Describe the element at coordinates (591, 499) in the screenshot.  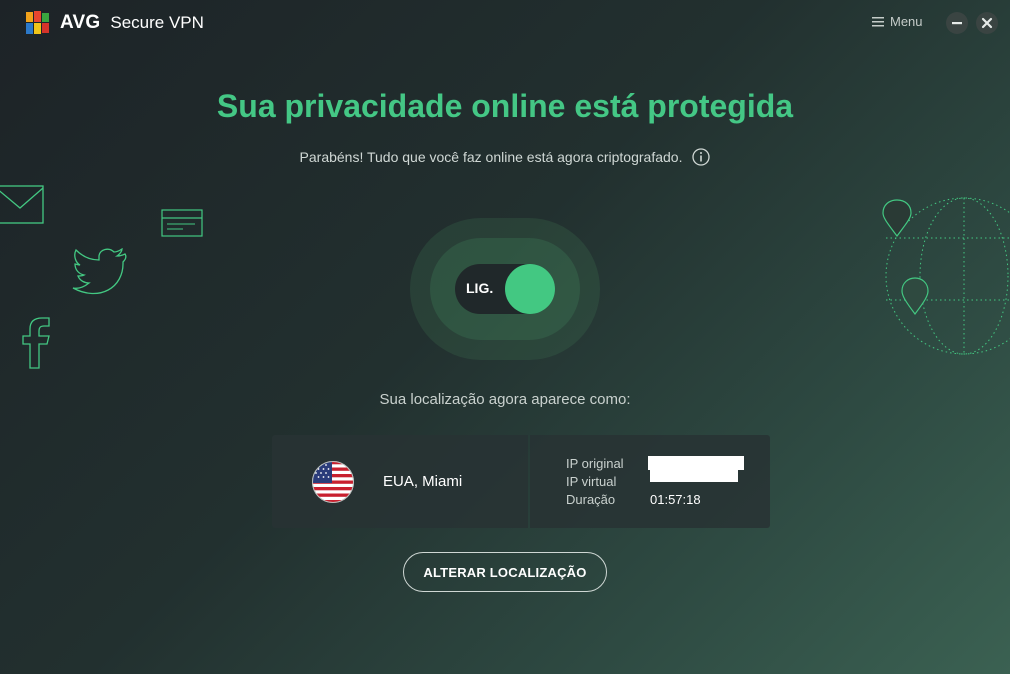
I see `duration-label: Duração` at that location.